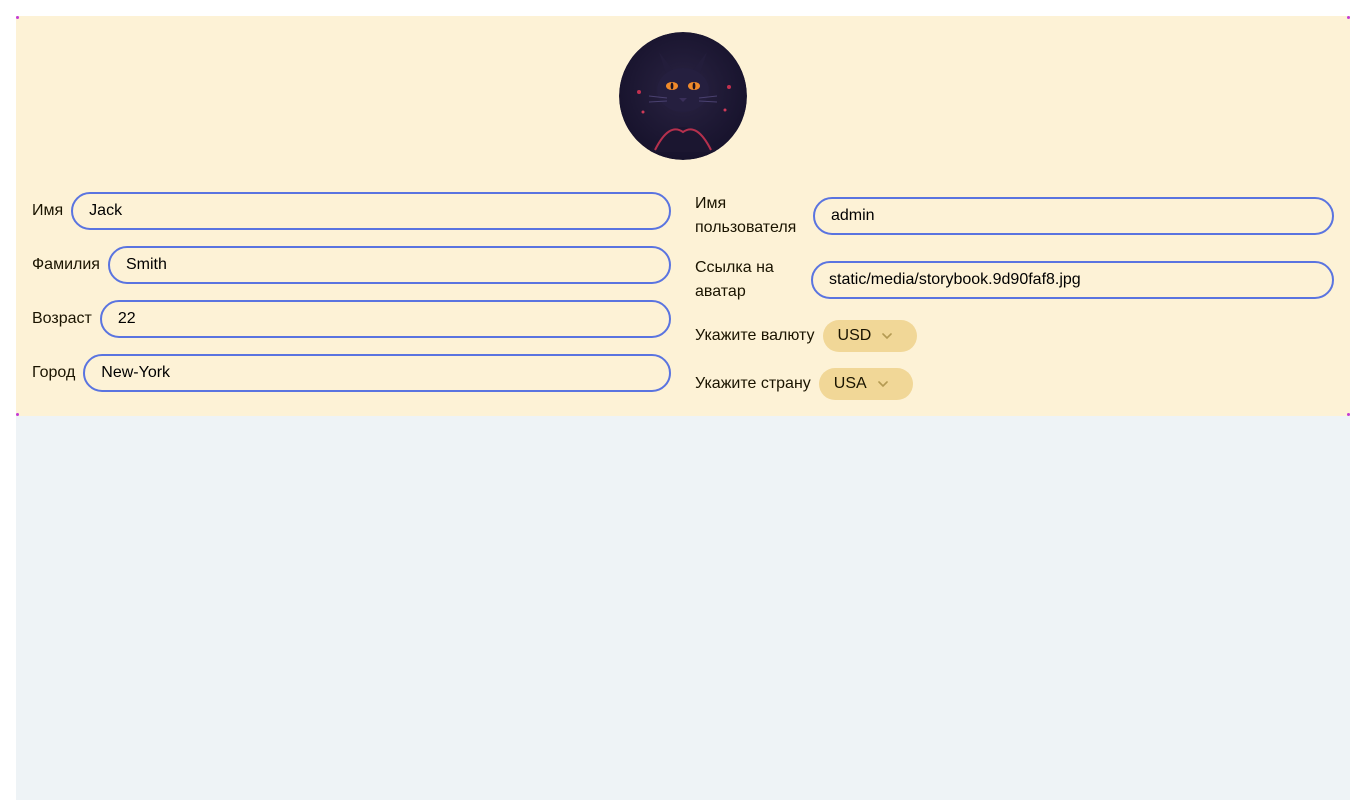 The image size is (1366, 800). I want to click on age-input, so click(385, 319).